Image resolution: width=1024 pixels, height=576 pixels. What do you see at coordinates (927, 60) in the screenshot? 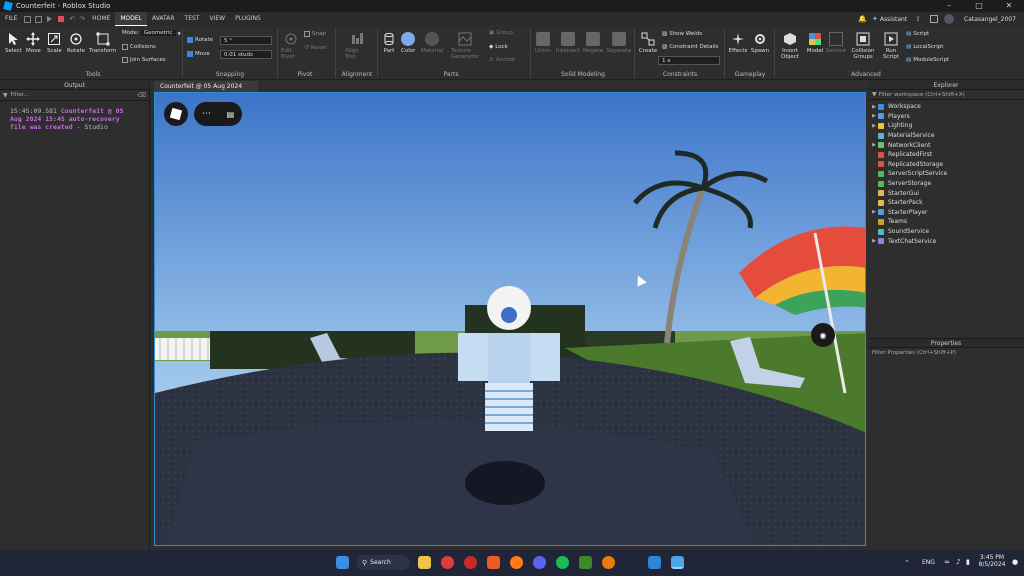
I see `module-script-button: ▤ ModuleScript` at bounding box center [927, 60].